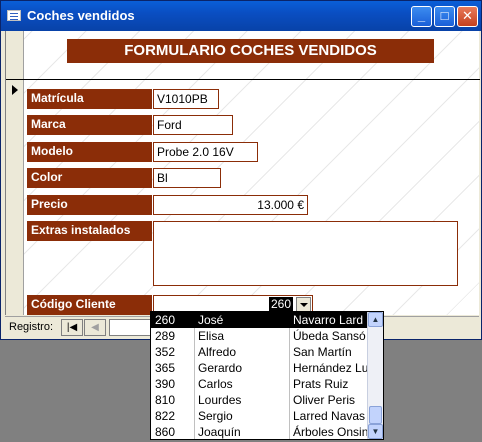  I want to click on row-code: 289, so click(165, 336).